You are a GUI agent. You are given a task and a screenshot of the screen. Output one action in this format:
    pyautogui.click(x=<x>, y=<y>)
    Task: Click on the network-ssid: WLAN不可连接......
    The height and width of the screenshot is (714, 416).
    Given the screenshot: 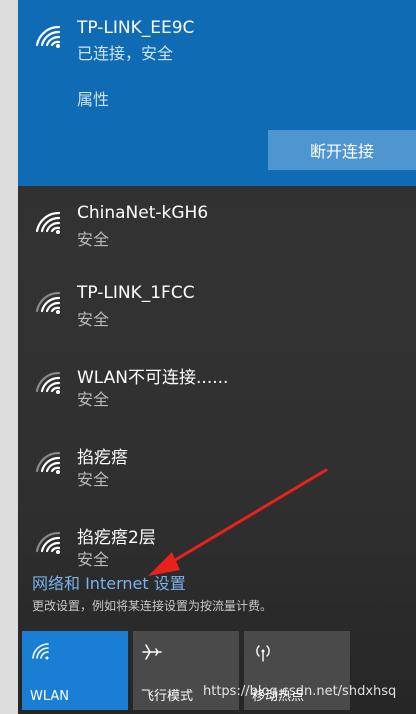 What is the action you would take?
    pyautogui.click(x=153, y=378)
    